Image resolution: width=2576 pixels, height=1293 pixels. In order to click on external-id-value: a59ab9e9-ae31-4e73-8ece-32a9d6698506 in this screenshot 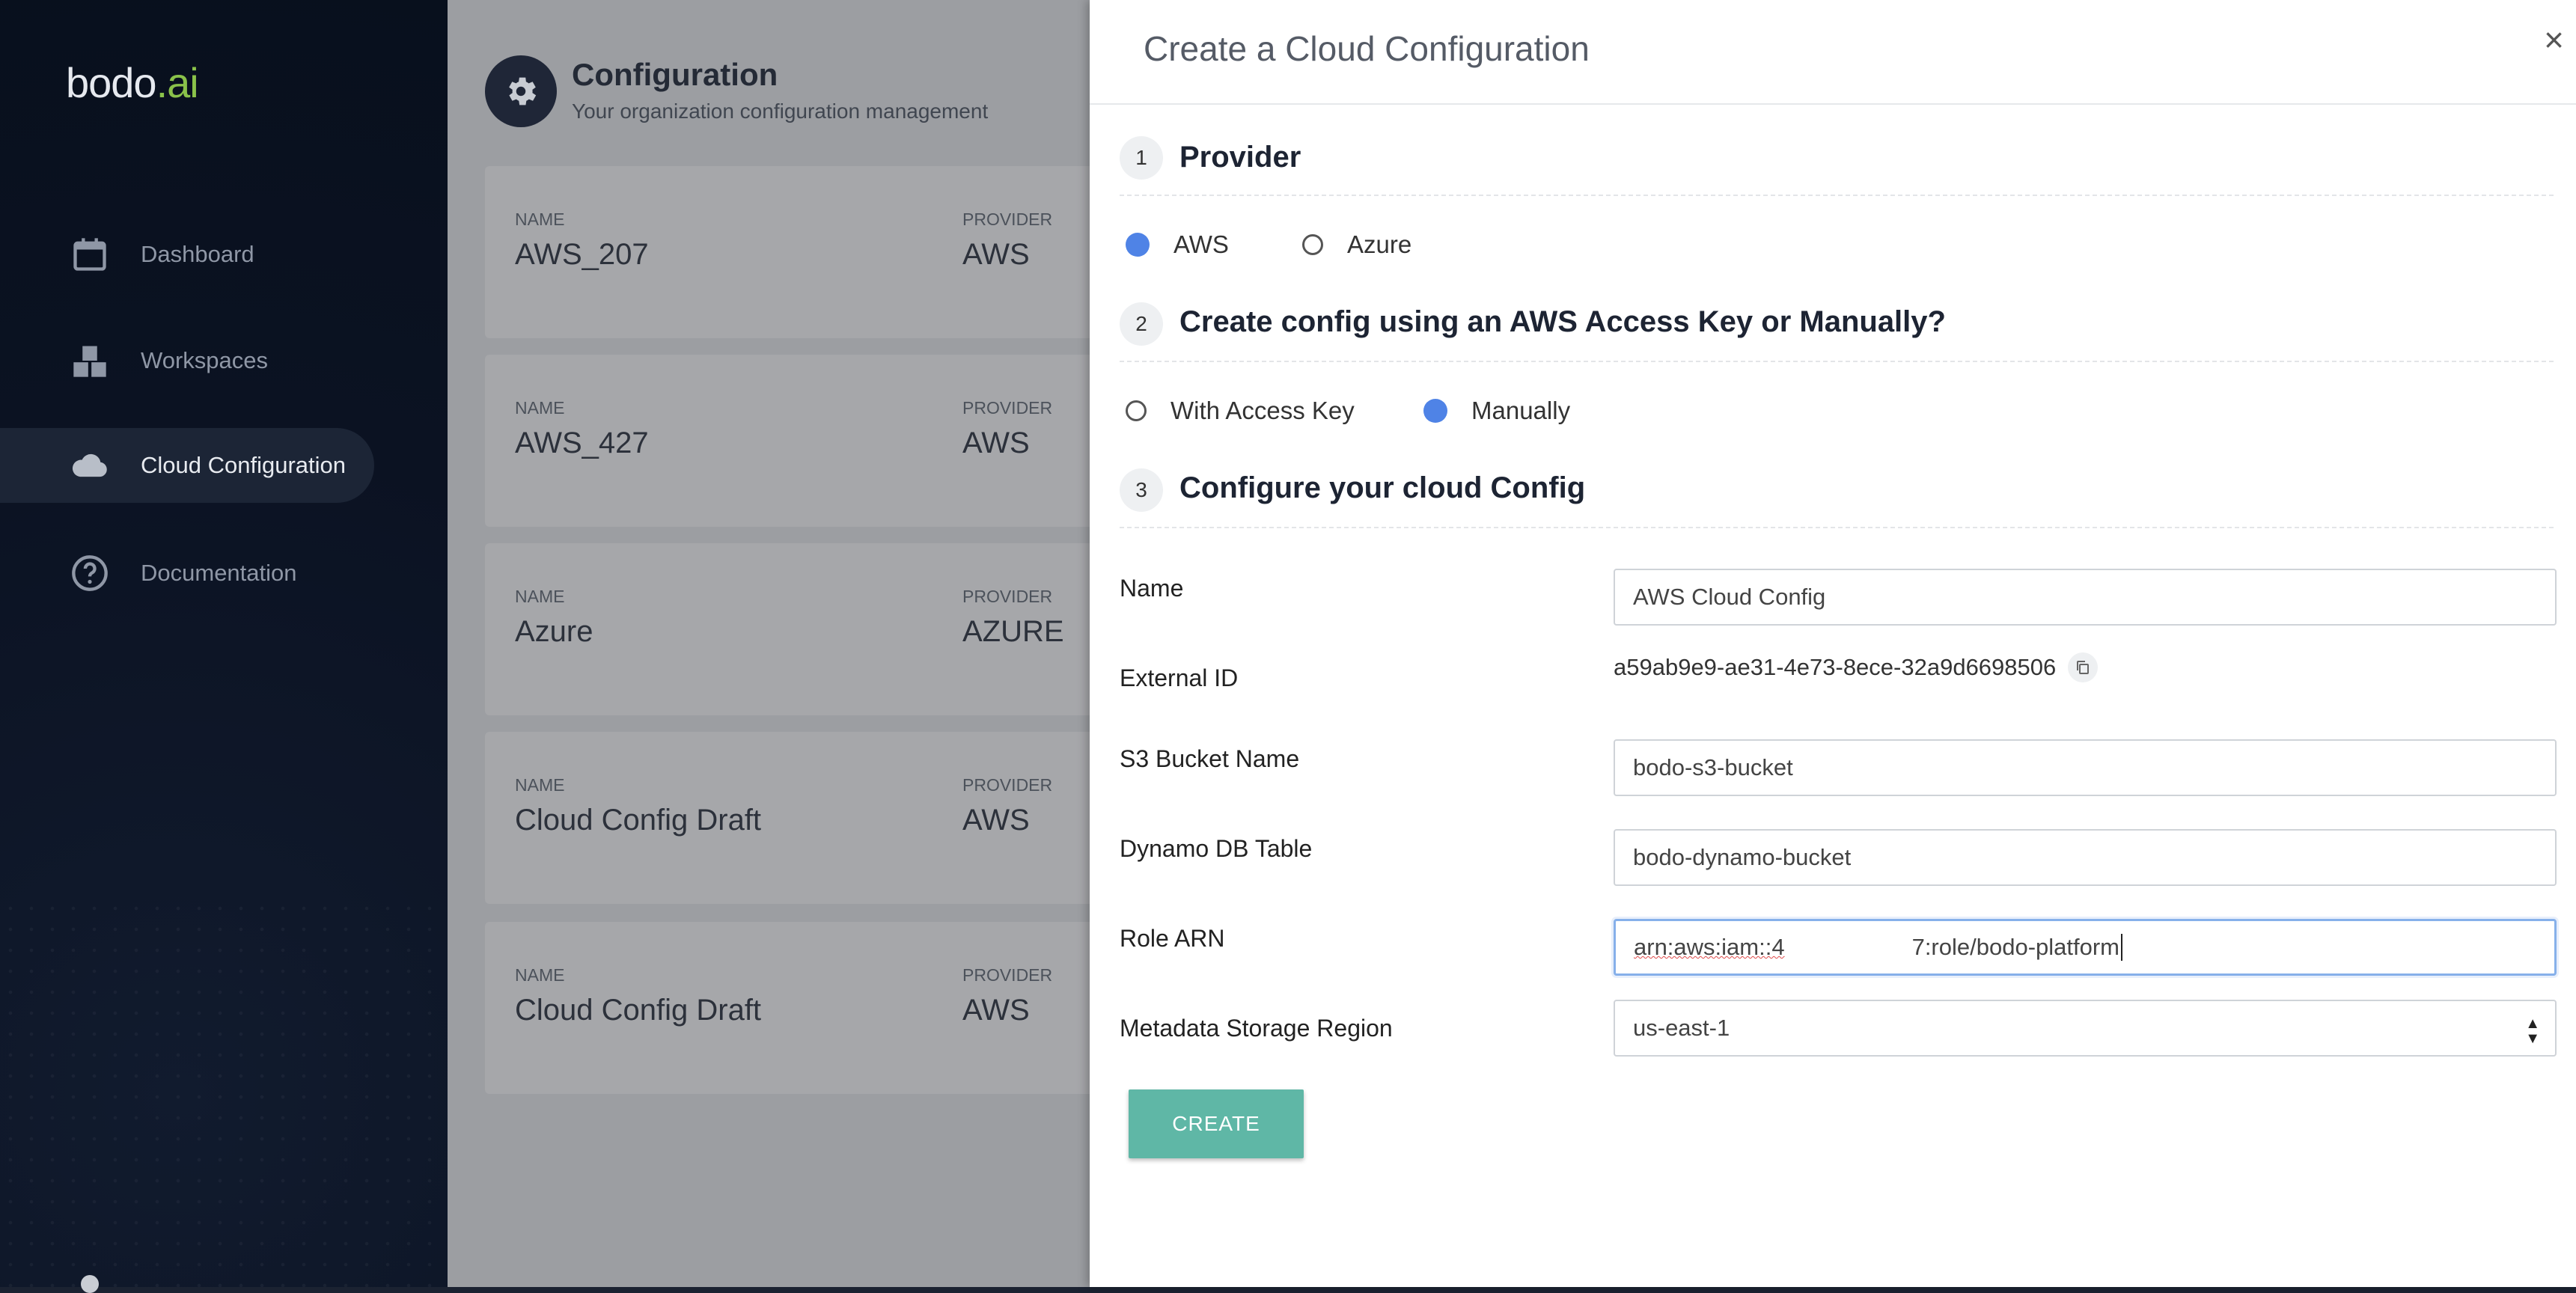, I will do `click(1856, 667)`.